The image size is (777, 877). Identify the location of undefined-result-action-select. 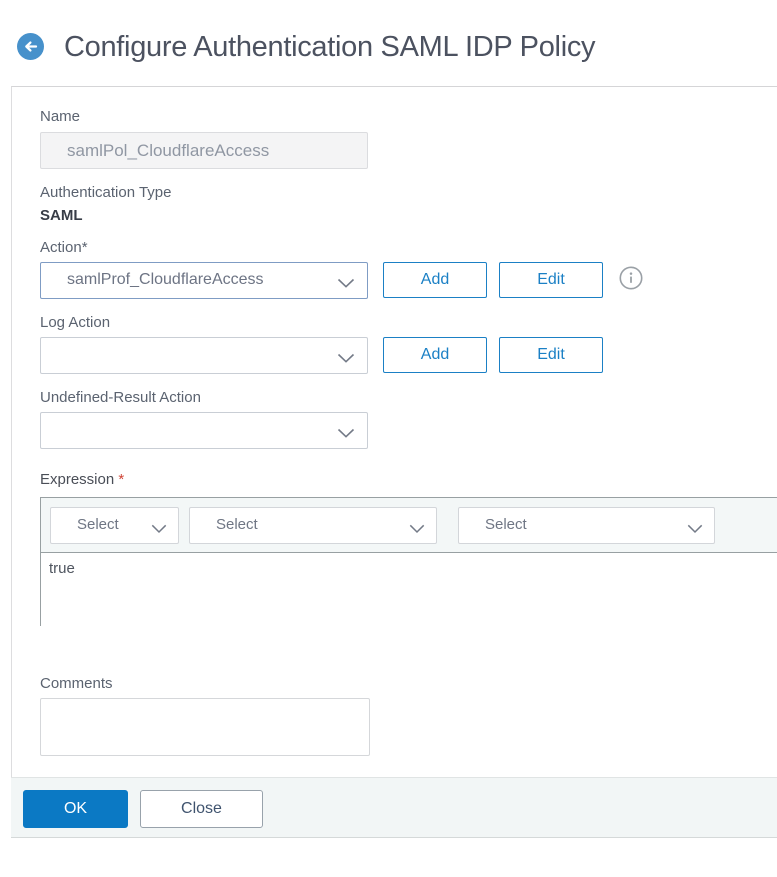
(204, 430).